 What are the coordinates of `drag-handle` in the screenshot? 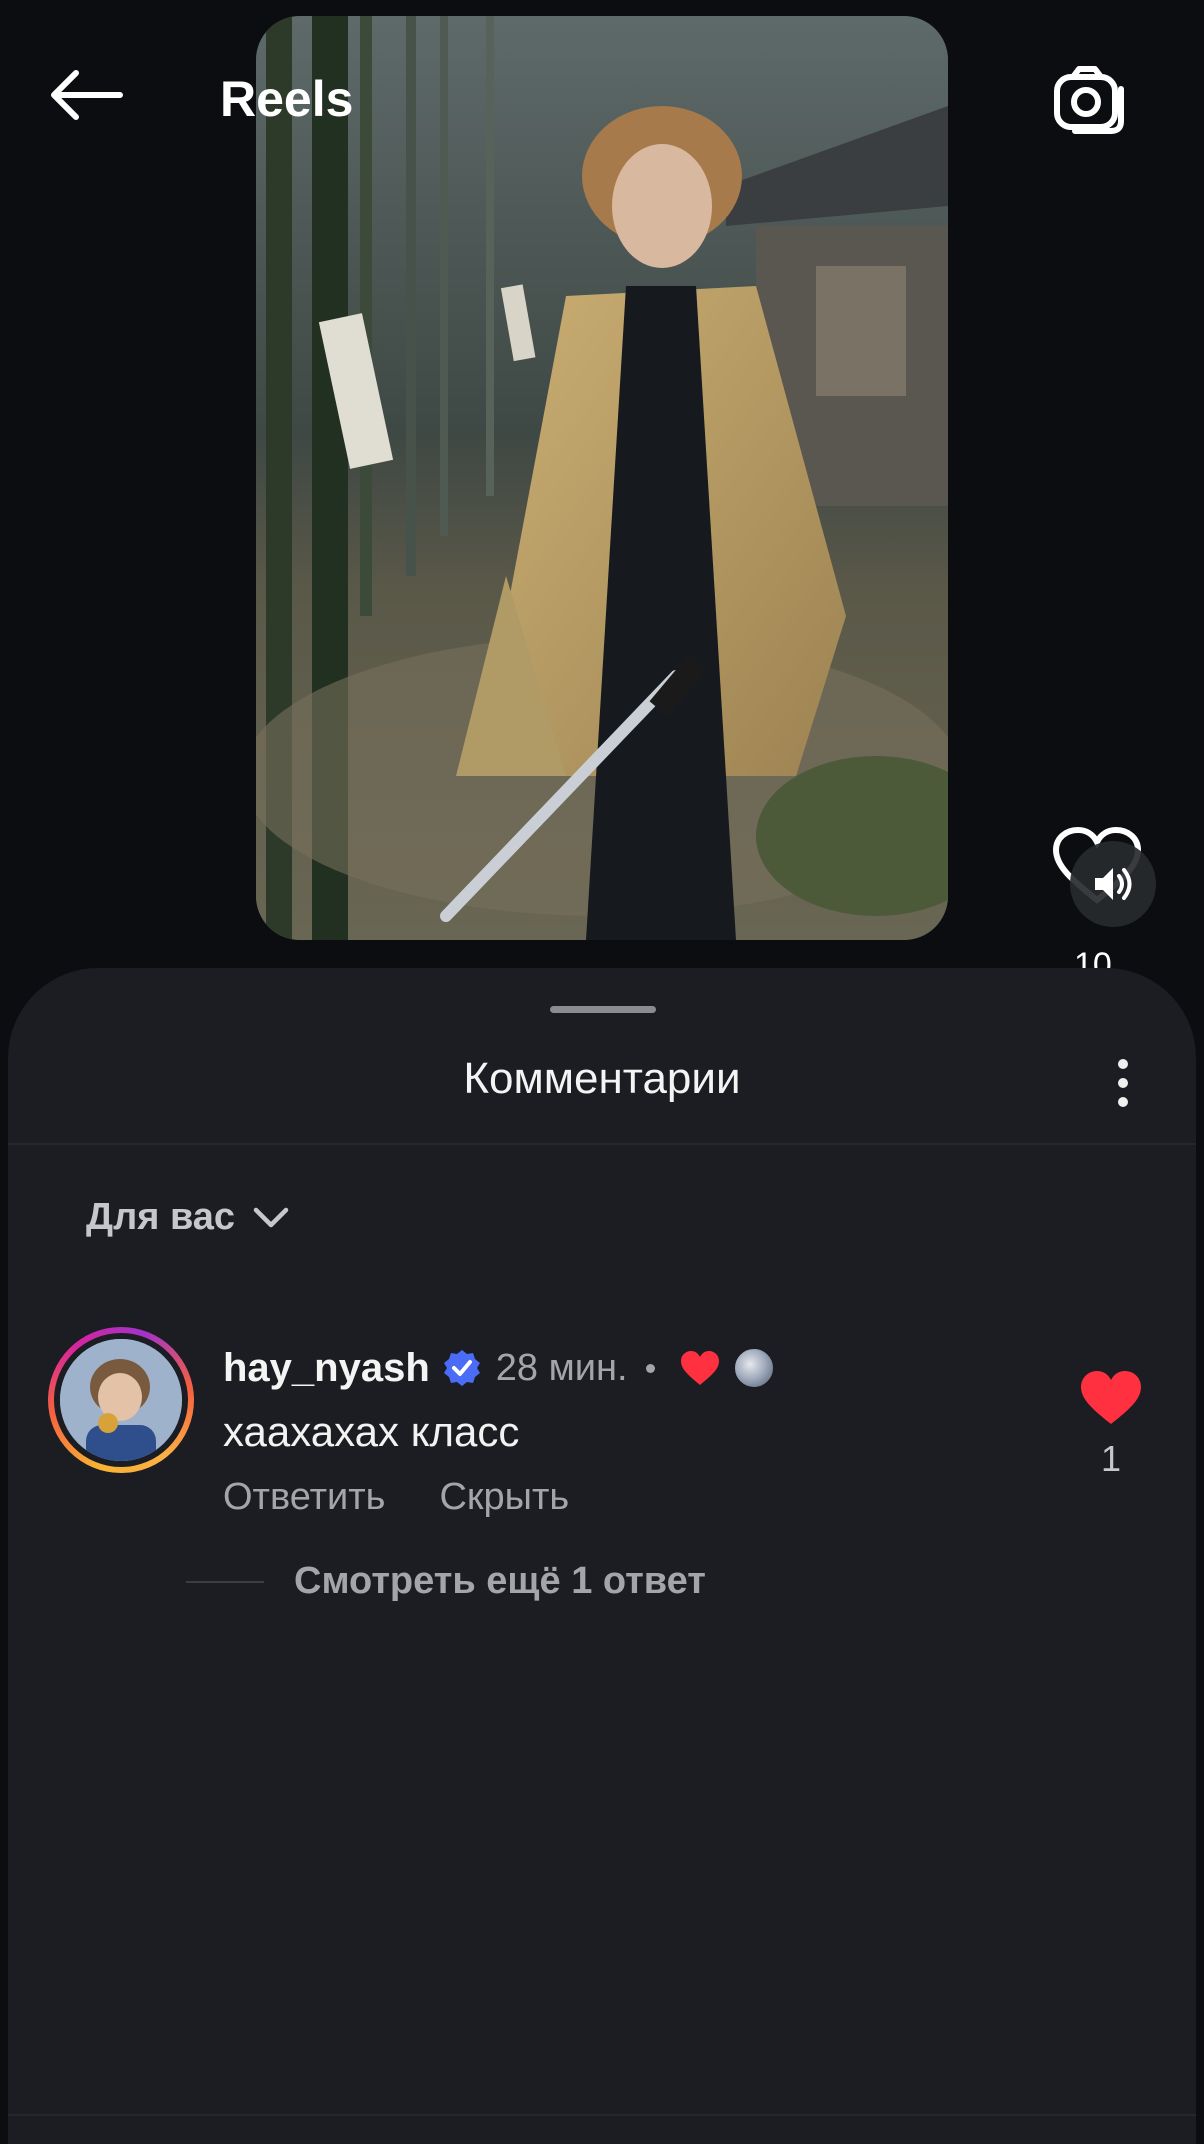 It's located at (603, 1009).